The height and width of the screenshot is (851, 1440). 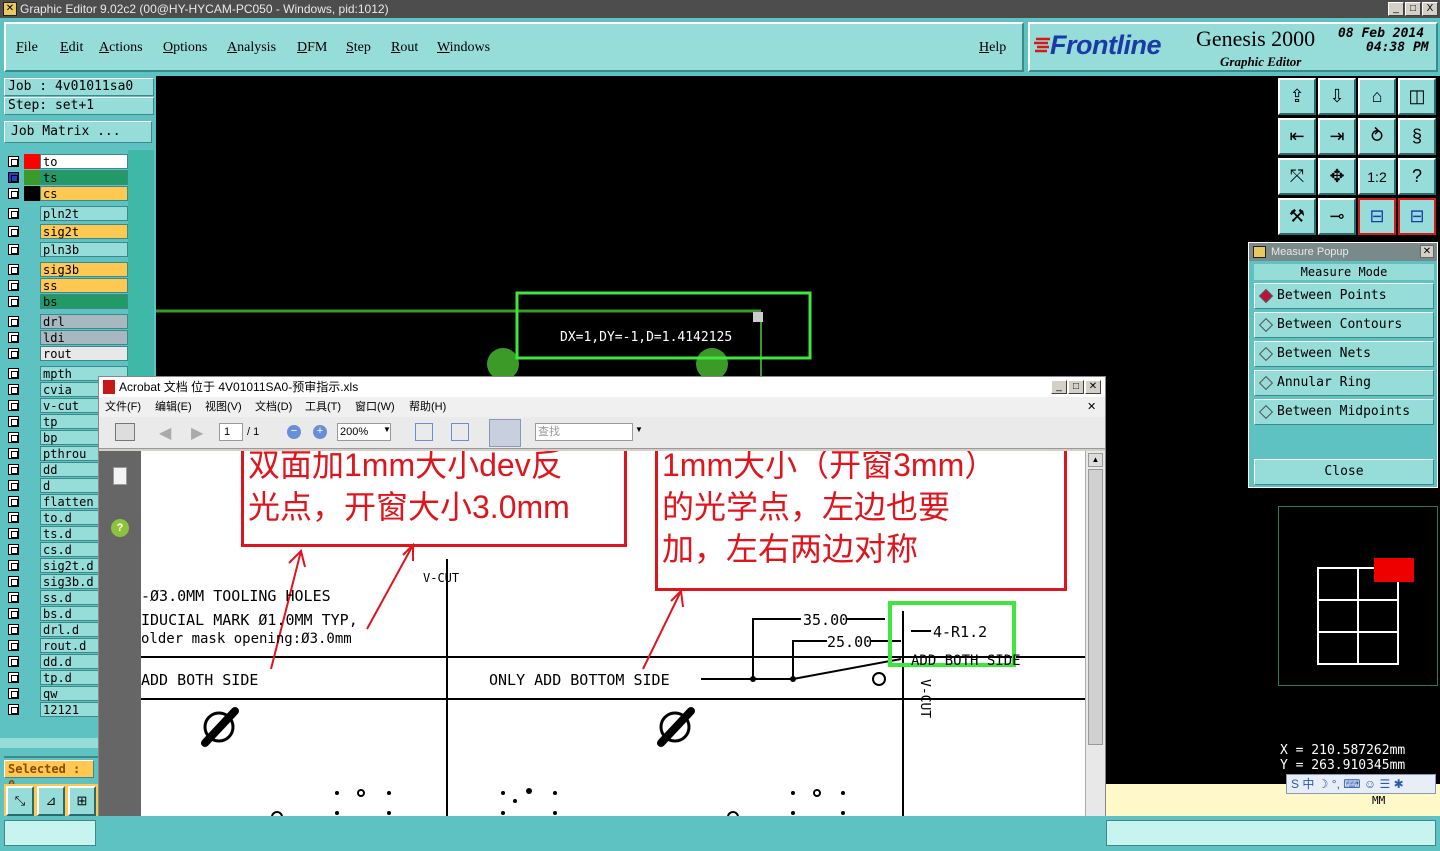 I want to click on layer-name: to, so click(x=84, y=161).